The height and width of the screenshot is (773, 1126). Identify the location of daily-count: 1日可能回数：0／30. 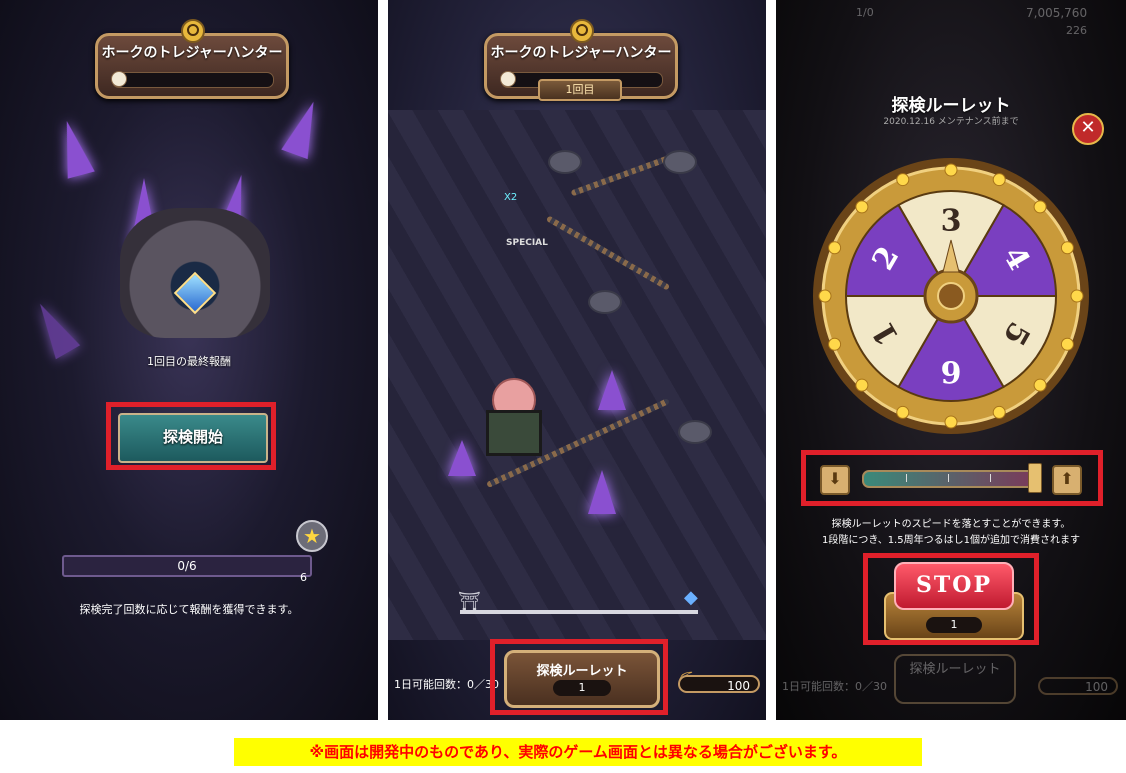
(446, 684).